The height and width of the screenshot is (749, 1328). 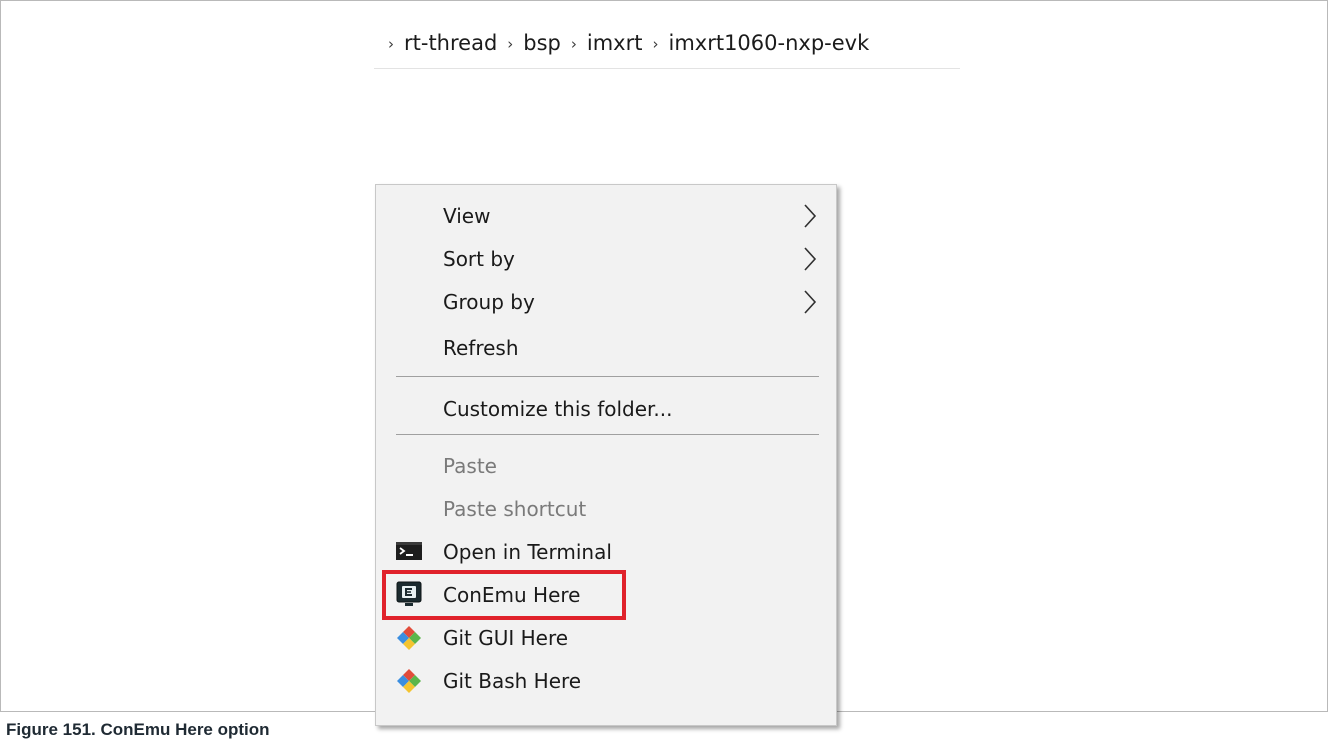 I want to click on breadcrumb-item-bsp: bsp, so click(x=542, y=43).